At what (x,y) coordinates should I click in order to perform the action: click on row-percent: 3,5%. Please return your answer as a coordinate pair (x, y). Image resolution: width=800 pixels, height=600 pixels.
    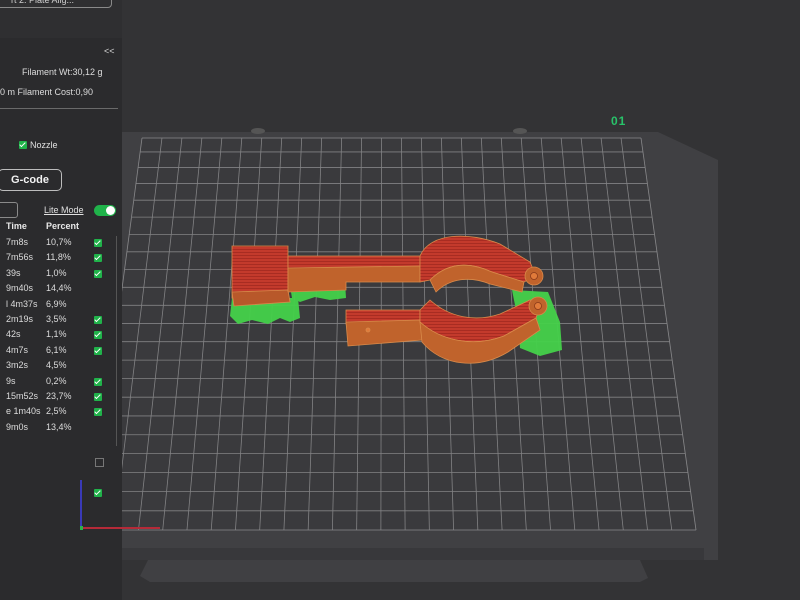
    Looking at the image, I should click on (56, 319).